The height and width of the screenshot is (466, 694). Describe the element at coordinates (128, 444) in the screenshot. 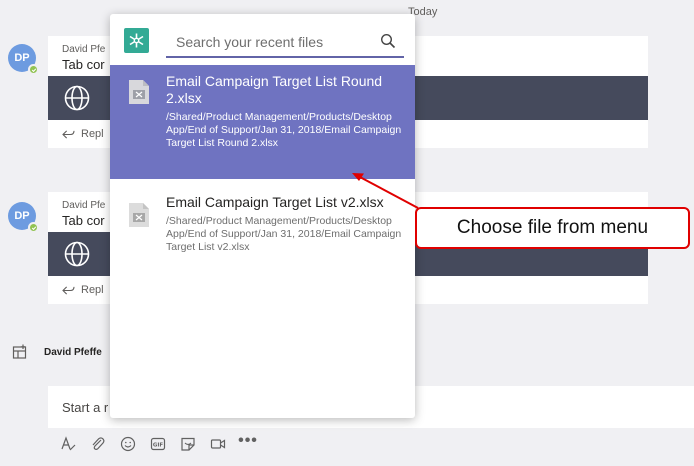

I see `emoji-icon` at that location.